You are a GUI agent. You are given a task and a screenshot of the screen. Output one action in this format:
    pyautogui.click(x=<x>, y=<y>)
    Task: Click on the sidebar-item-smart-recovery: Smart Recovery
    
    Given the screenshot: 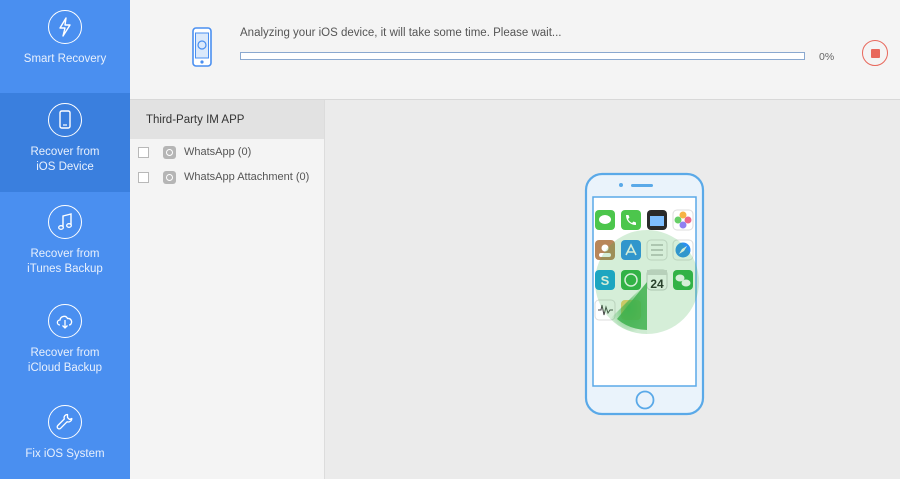 What is the action you would take?
    pyautogui.click(x=65, y=50)
    